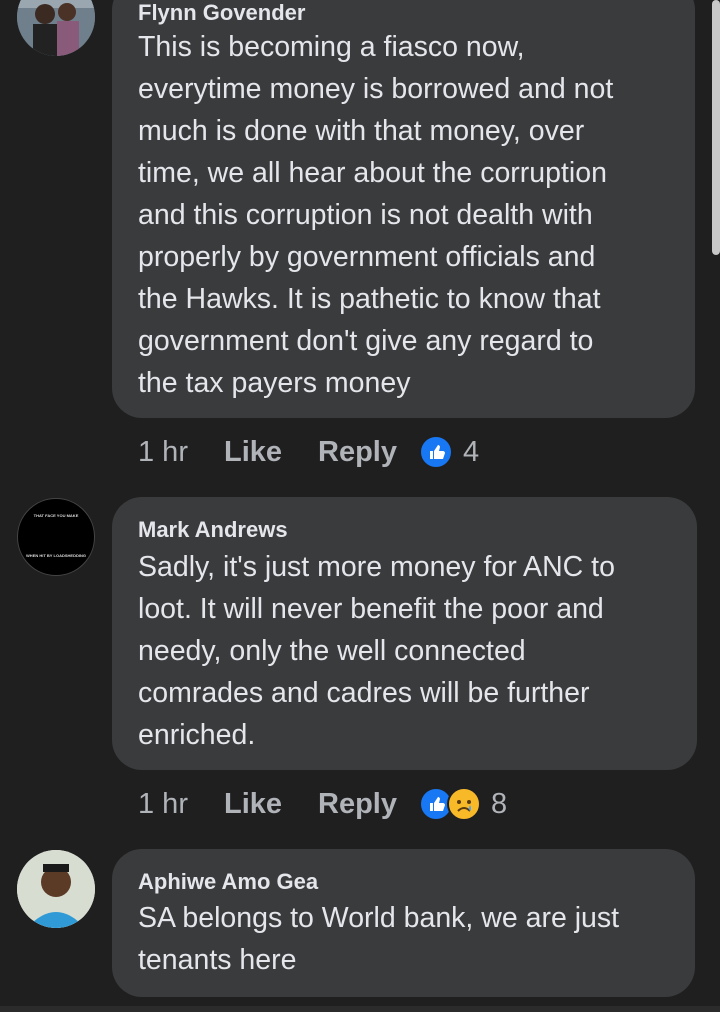 This screenshot has height=1012, width=720. Describe the element at coordinates (499, 803) in the screenshot. I see `reaction-count: 8` at that location.